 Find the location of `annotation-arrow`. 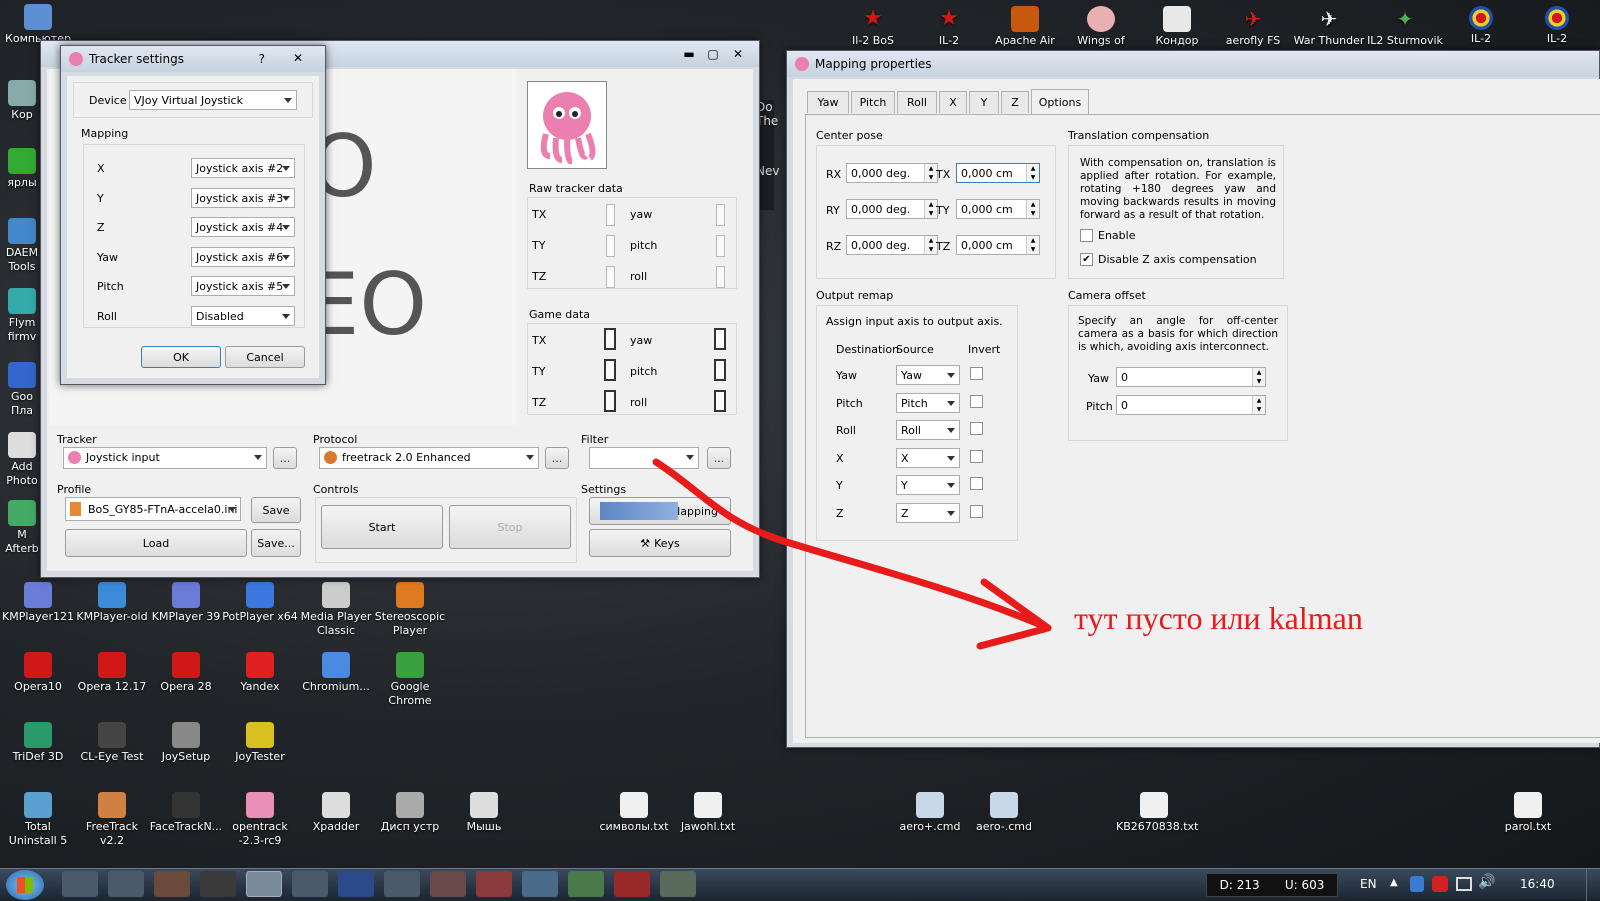

annotation-arrow is located at coordinates (852, 554).